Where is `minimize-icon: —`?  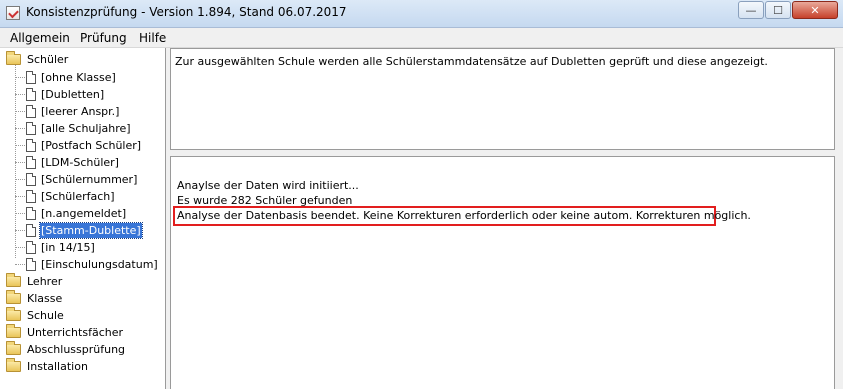
minimize-icon: — is located at coordinates (751, 10).